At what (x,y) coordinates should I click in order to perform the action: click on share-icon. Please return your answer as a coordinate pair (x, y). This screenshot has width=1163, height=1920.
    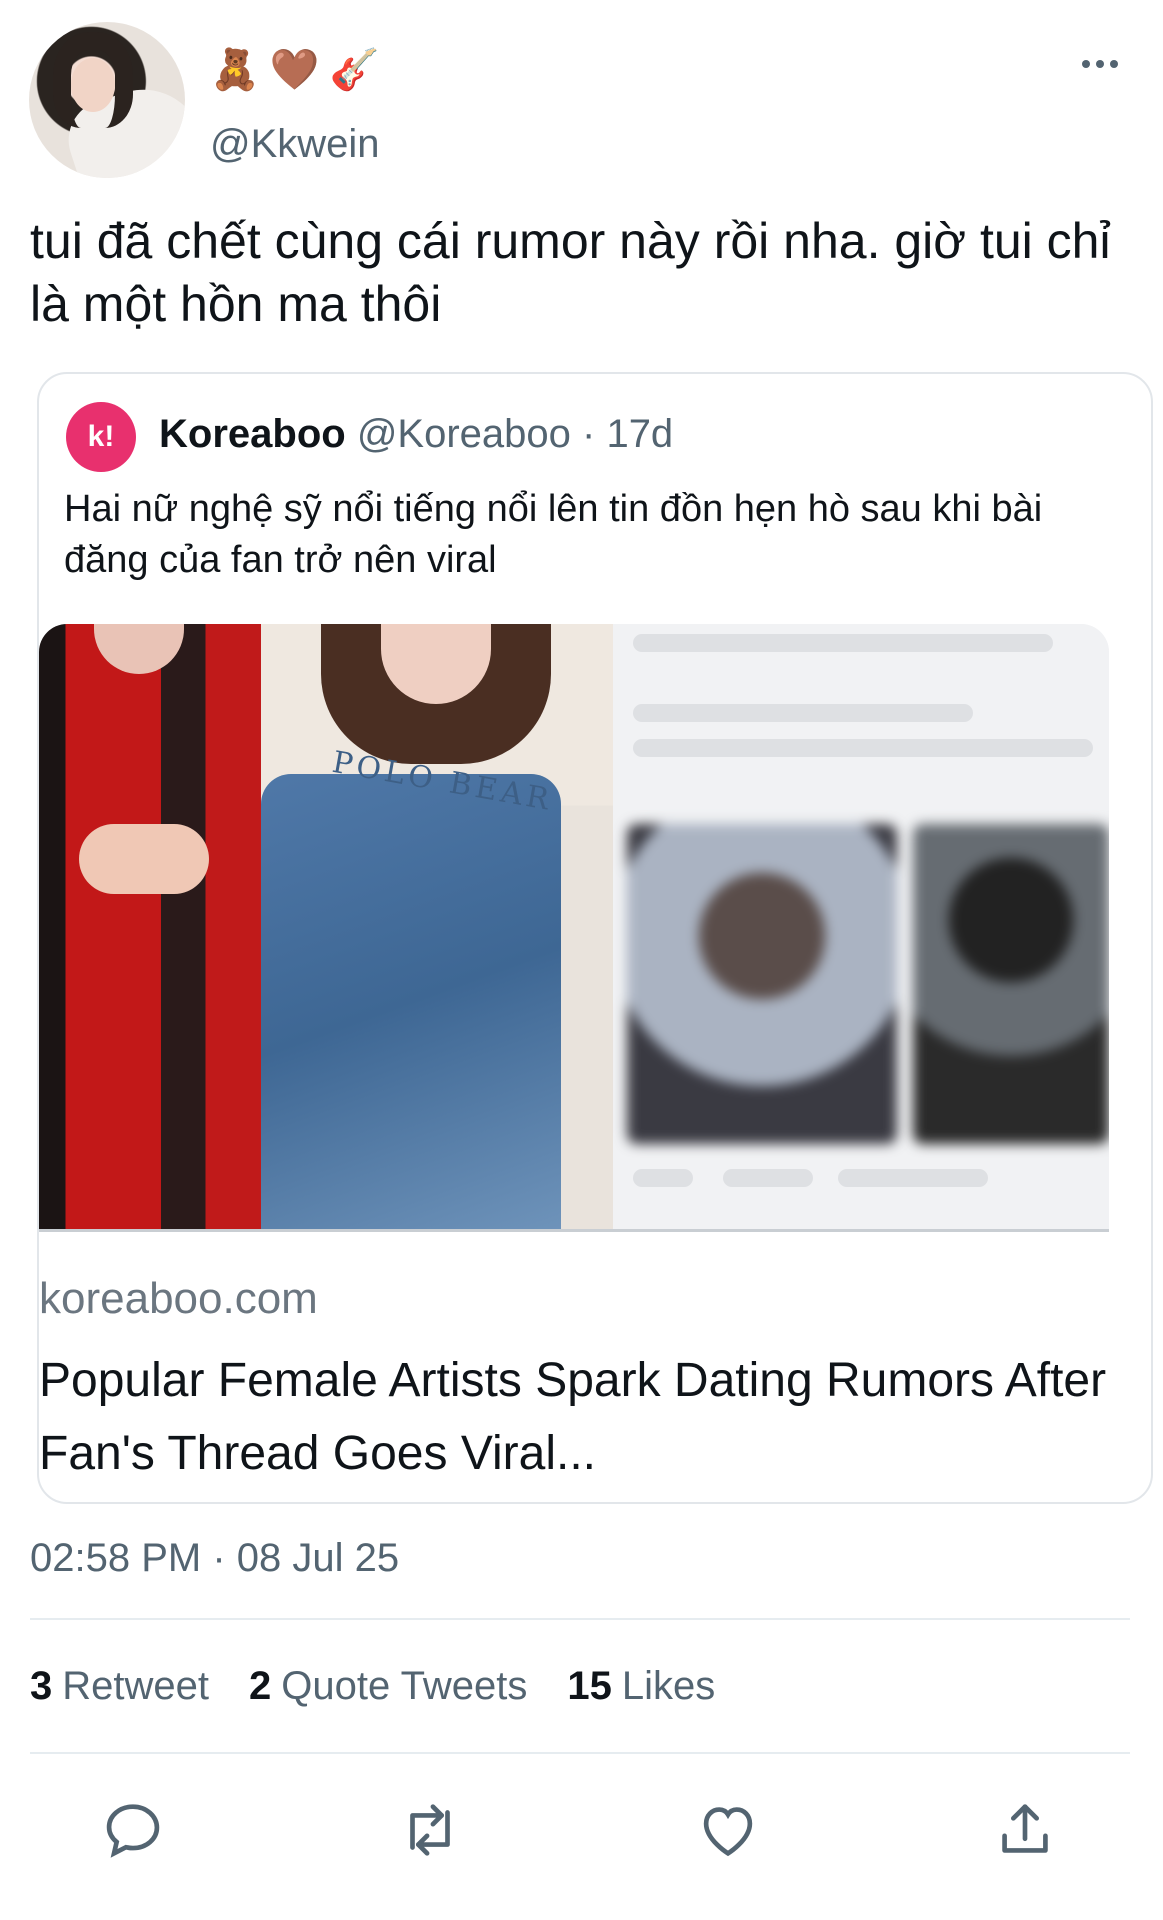
    Looking at the image, I should click on (1025, 1830).